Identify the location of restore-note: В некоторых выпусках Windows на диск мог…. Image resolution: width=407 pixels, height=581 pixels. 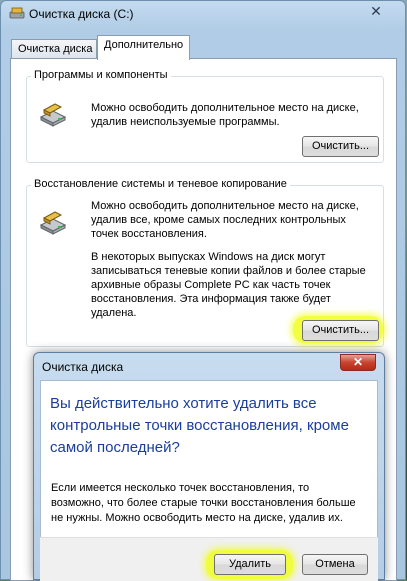
(228, 285).